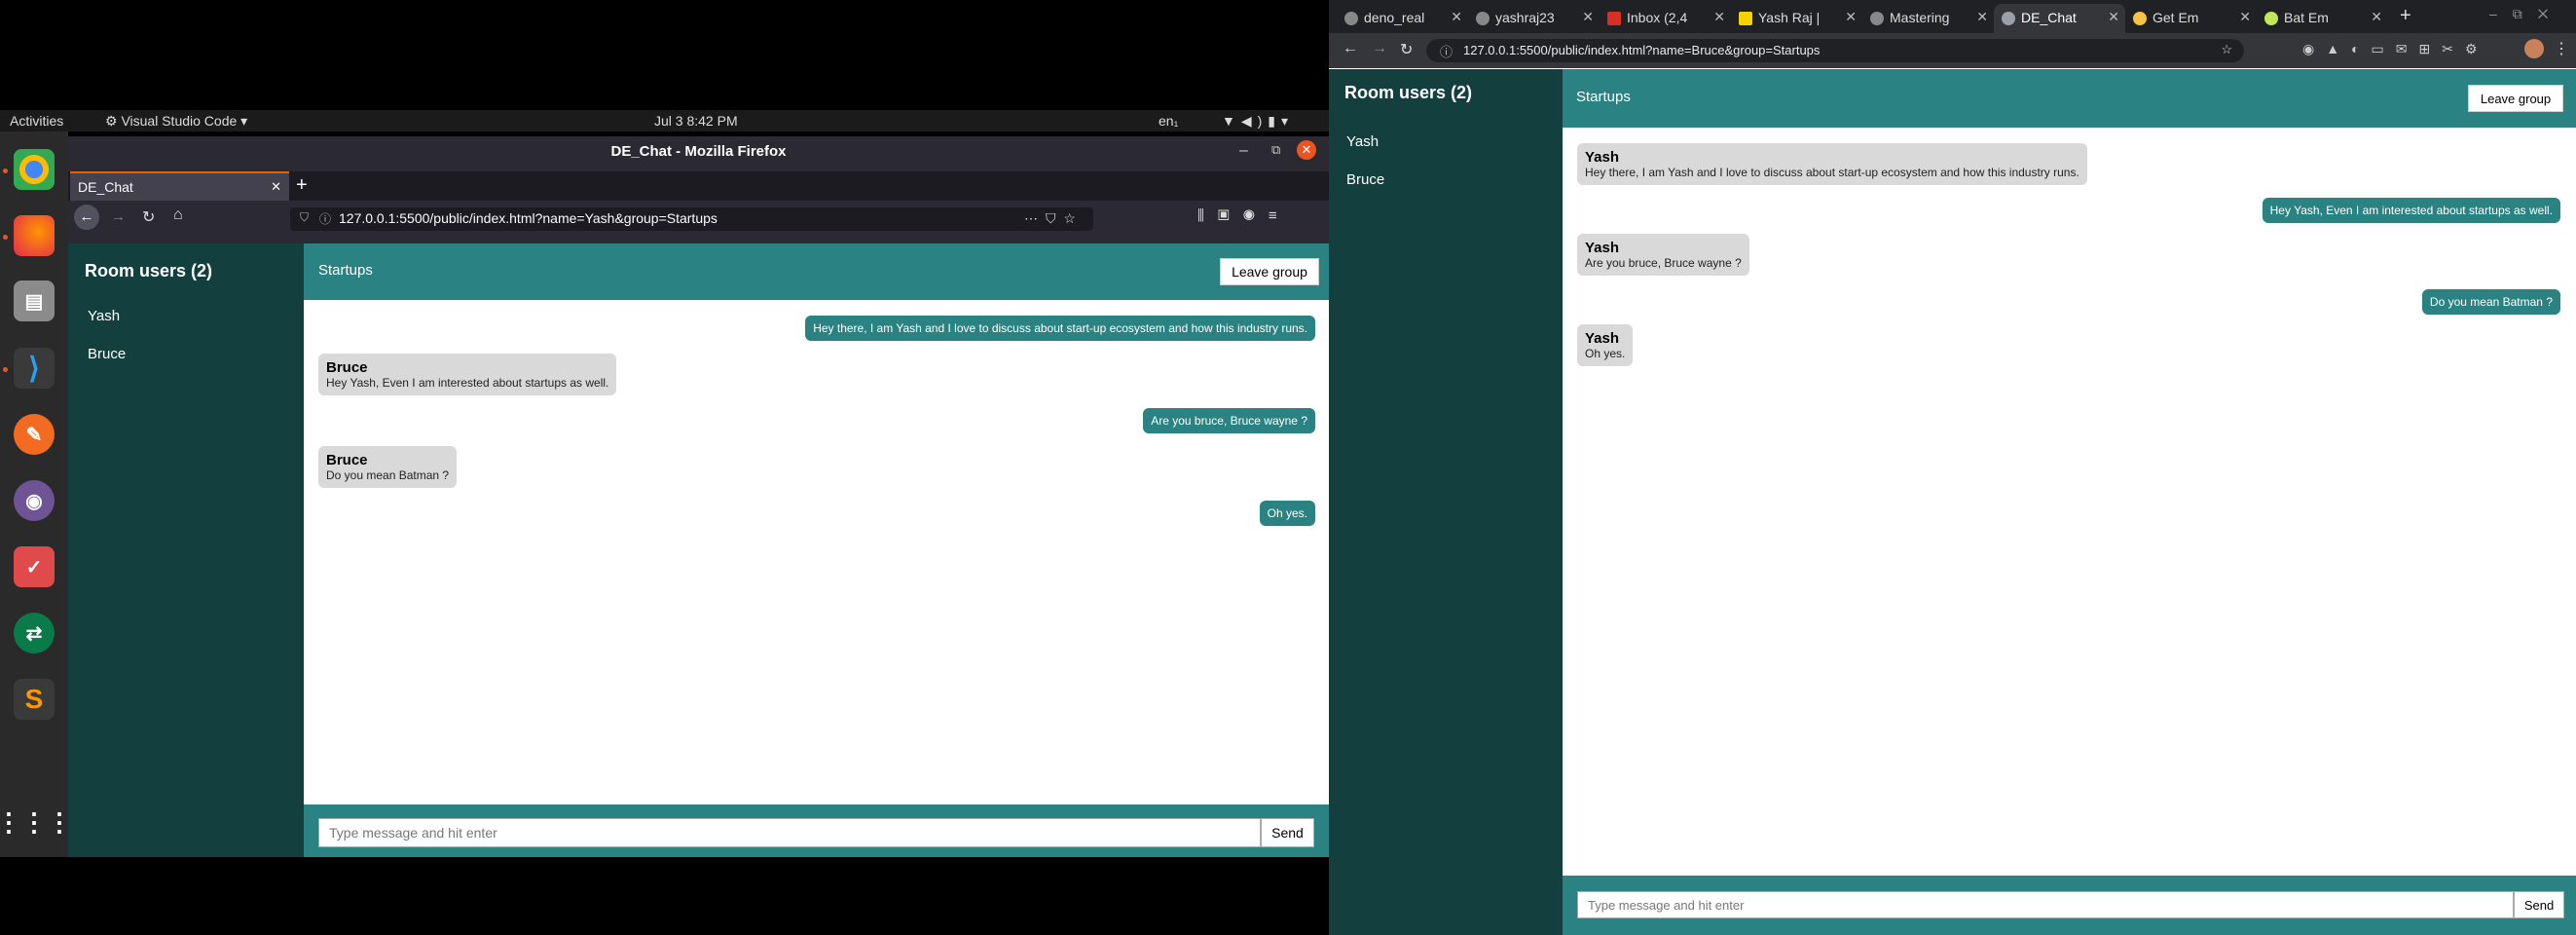 This screenshot has width=2576, height=935. Describe the element at coordinates (2526, 14) in the screenshot. I see `window-controls: –⧉✕` at that location.